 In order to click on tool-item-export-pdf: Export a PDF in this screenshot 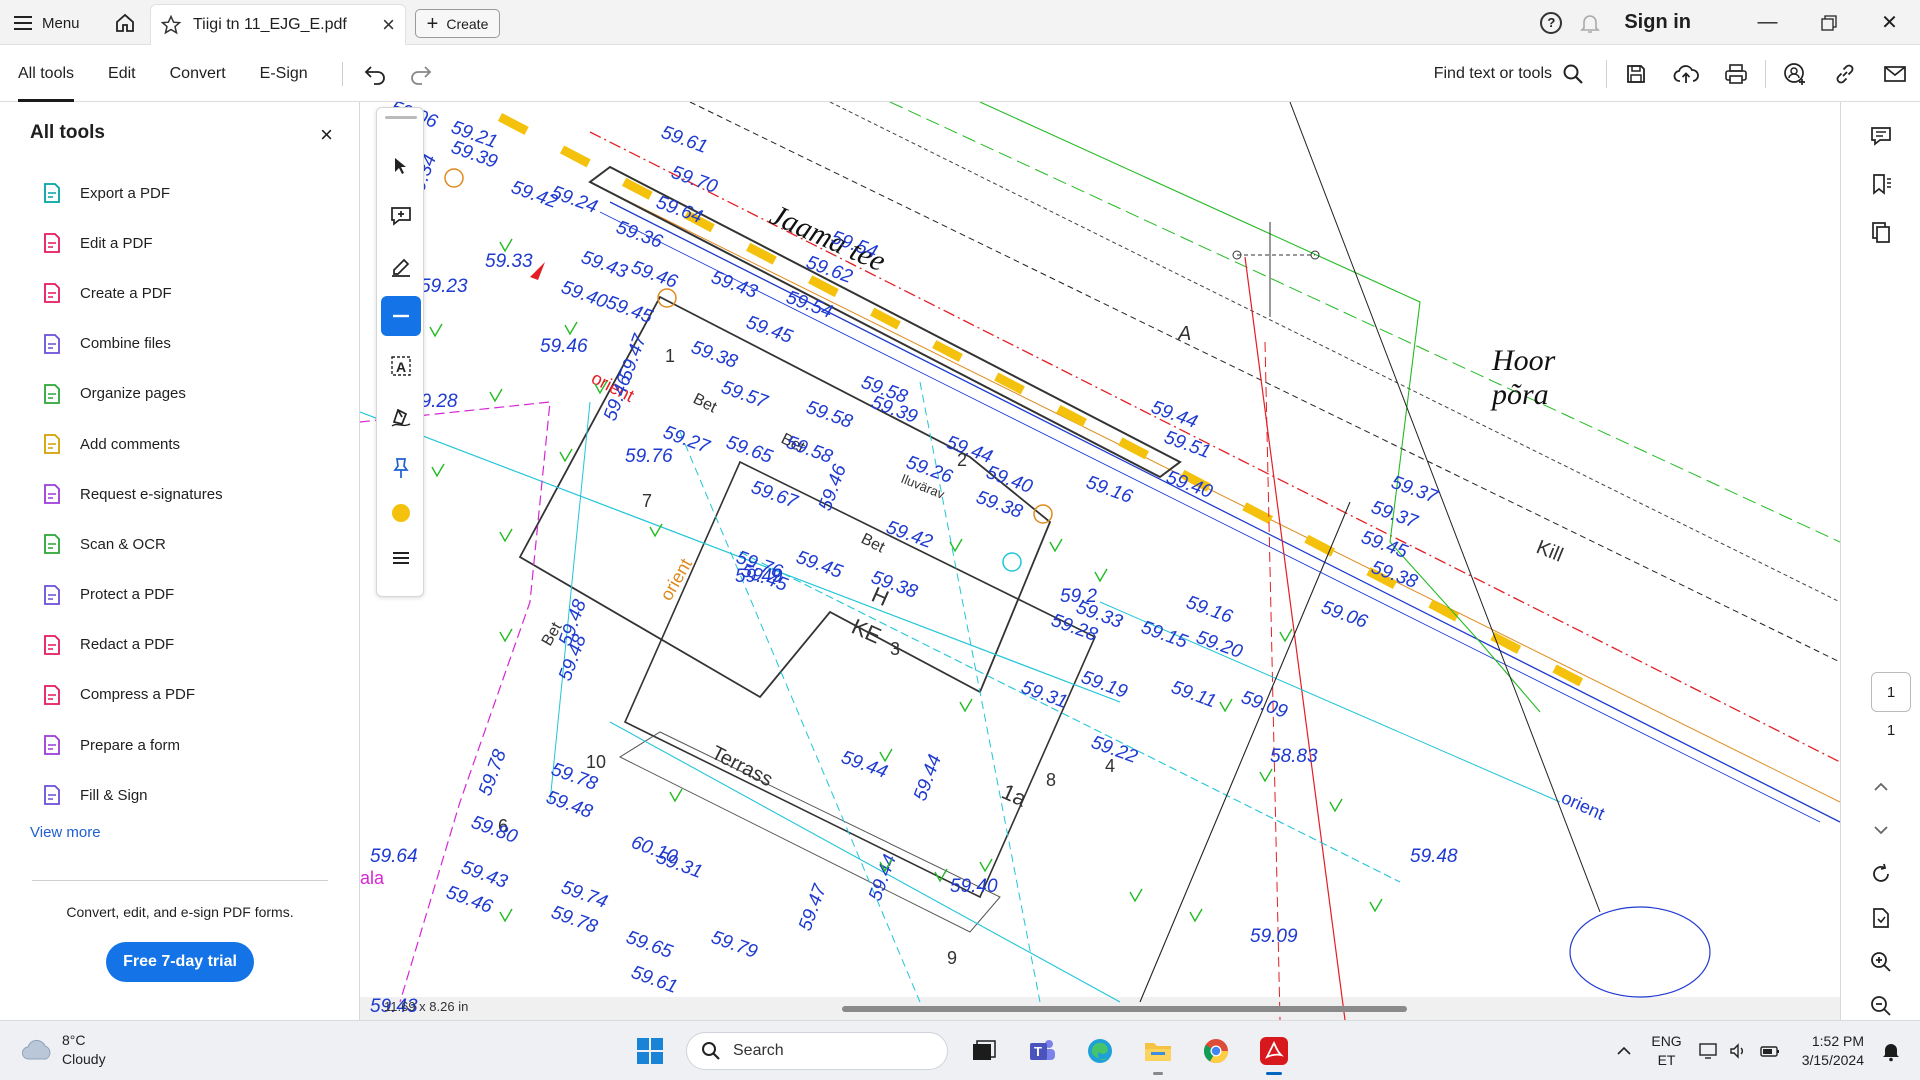, I will do `click(190, 193)`.